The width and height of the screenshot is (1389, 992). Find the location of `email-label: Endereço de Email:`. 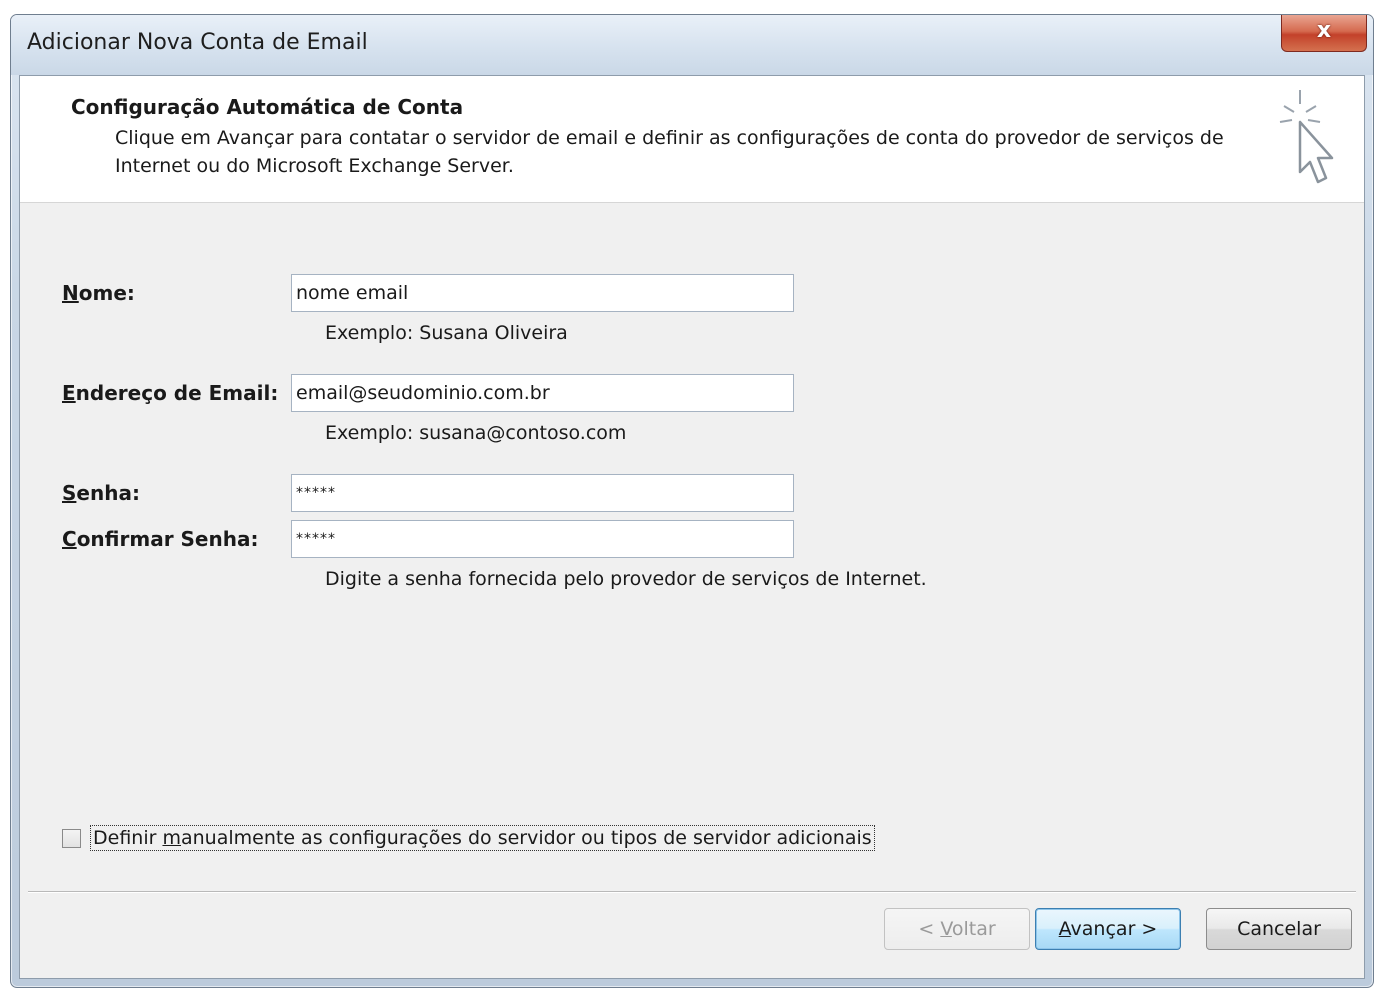

email-label: Endereço de Email: is located at coordinates (170, 393).